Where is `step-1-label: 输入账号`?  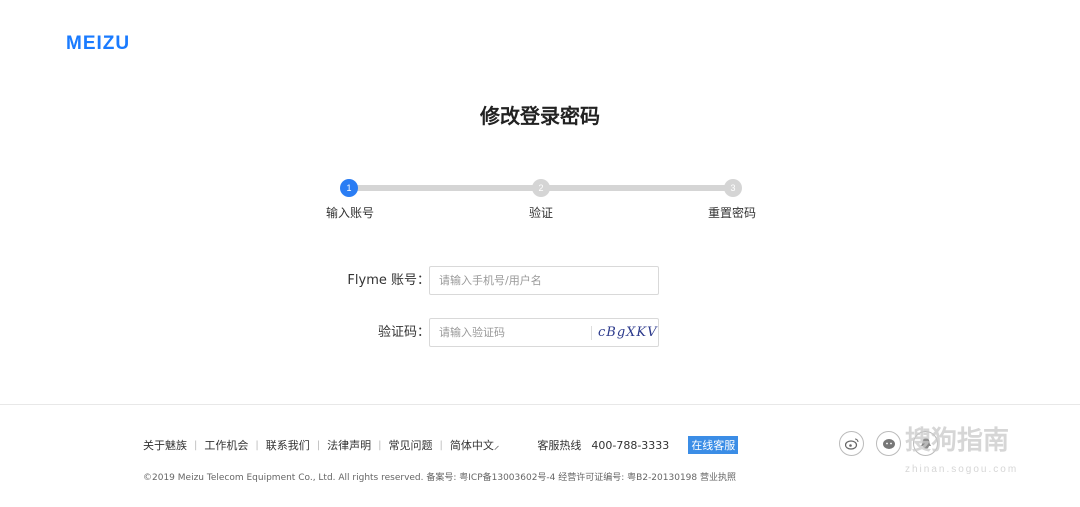 step-1-label: 输入账号 is located at coordinates (350, 213).